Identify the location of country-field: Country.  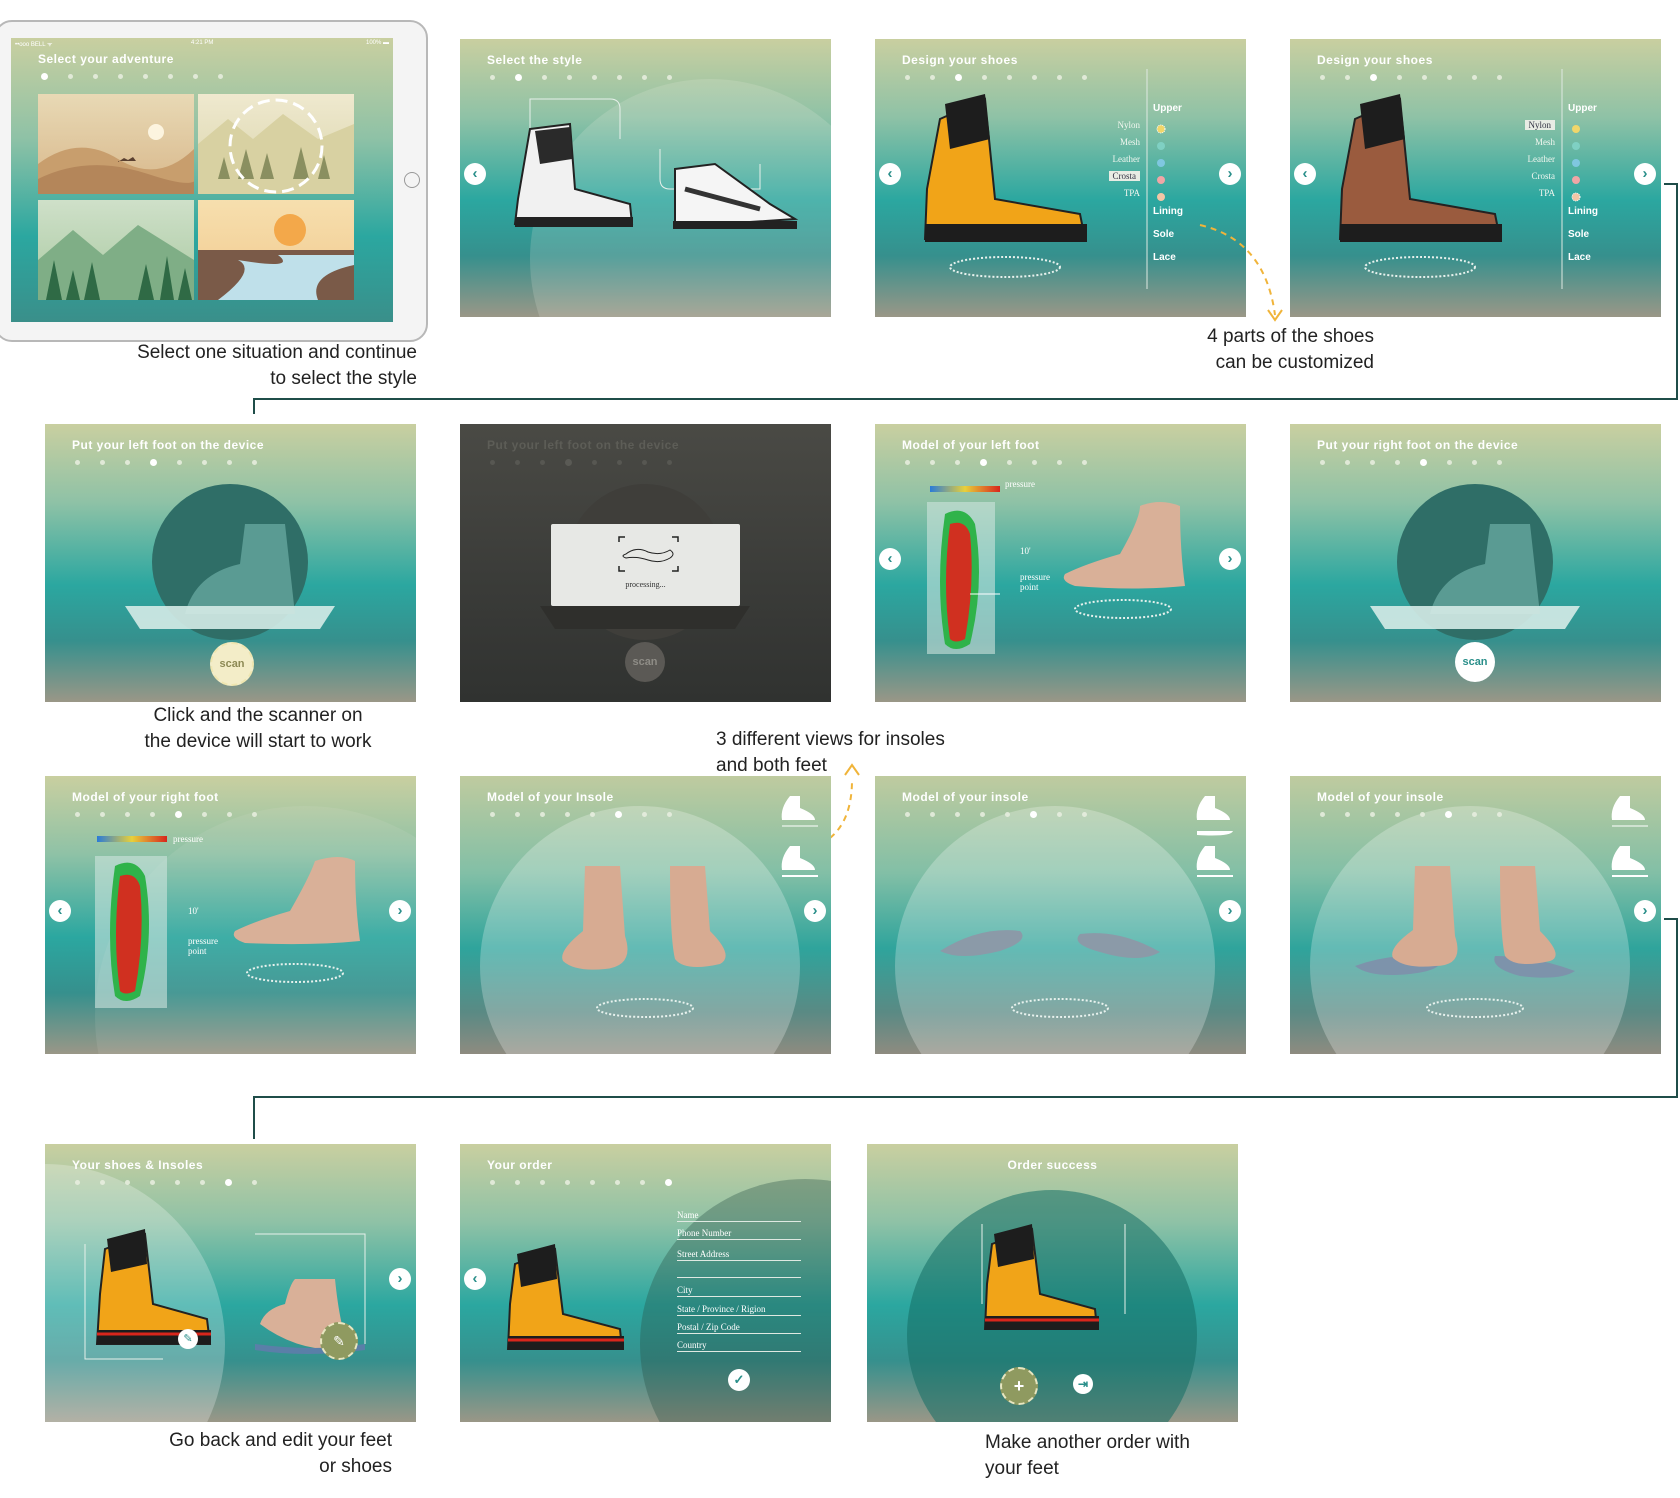
(739, 1346).